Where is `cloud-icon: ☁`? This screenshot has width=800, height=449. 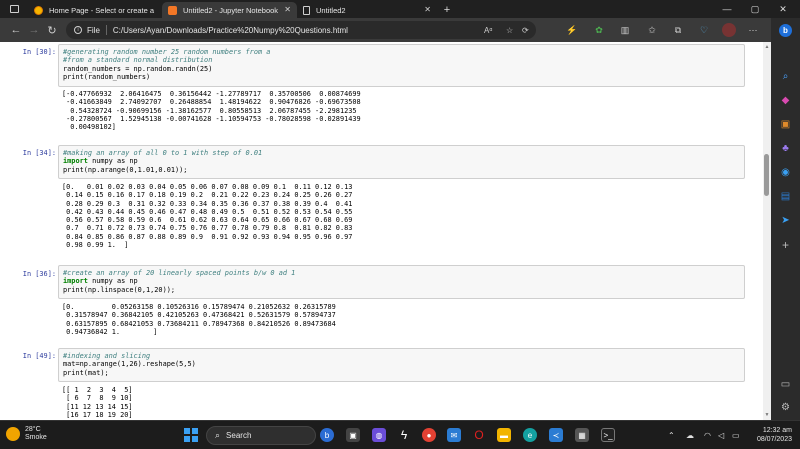 cloud-icon: ☁ is located at coordinates (690, 435).